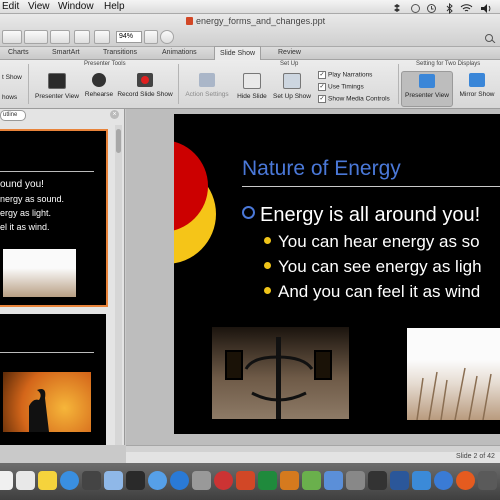  I want to click on network-icon, so click(415, 7).